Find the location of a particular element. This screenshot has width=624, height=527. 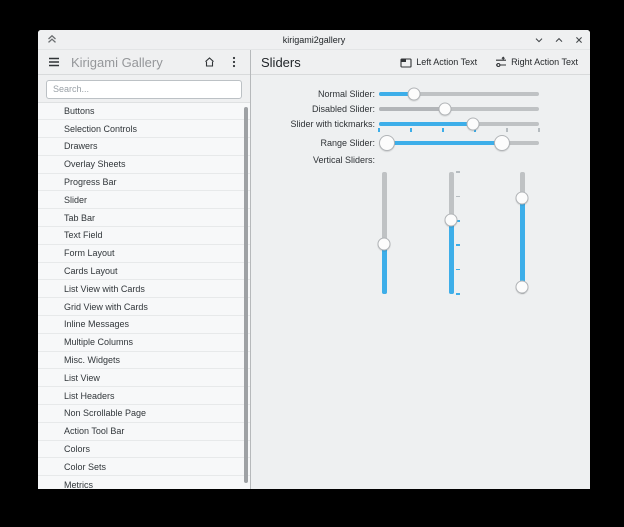

hamburger-menu-icon is located at coordinates (54, 62).